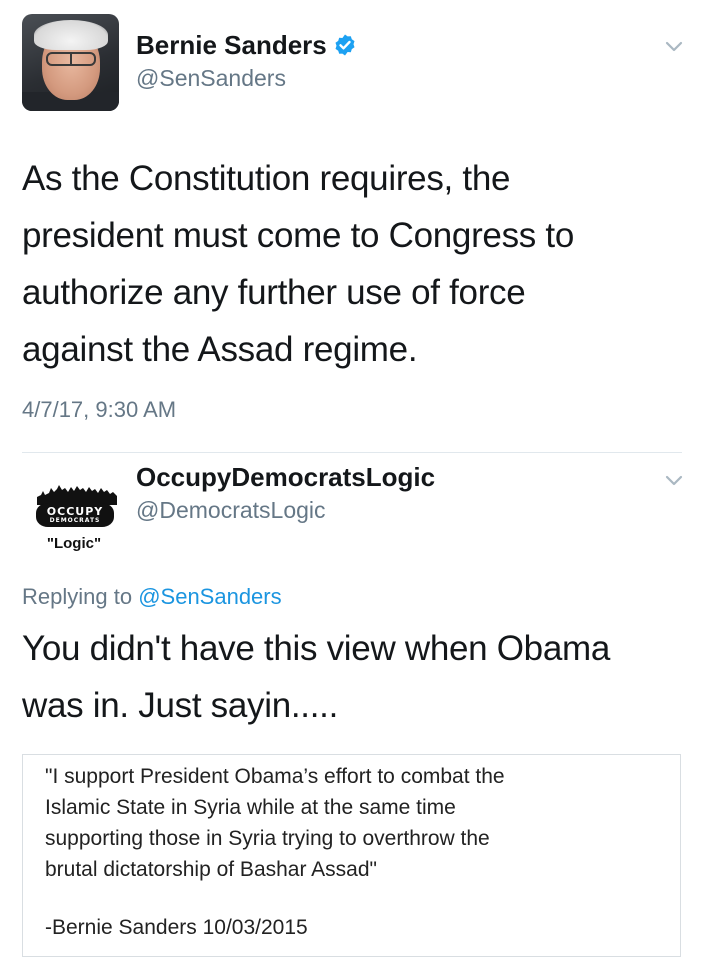  What do you see at coordinates (75, 520) in the screenshot?
I see `logo-subword: DEMOCRATS` at bounding box center [75, 520].